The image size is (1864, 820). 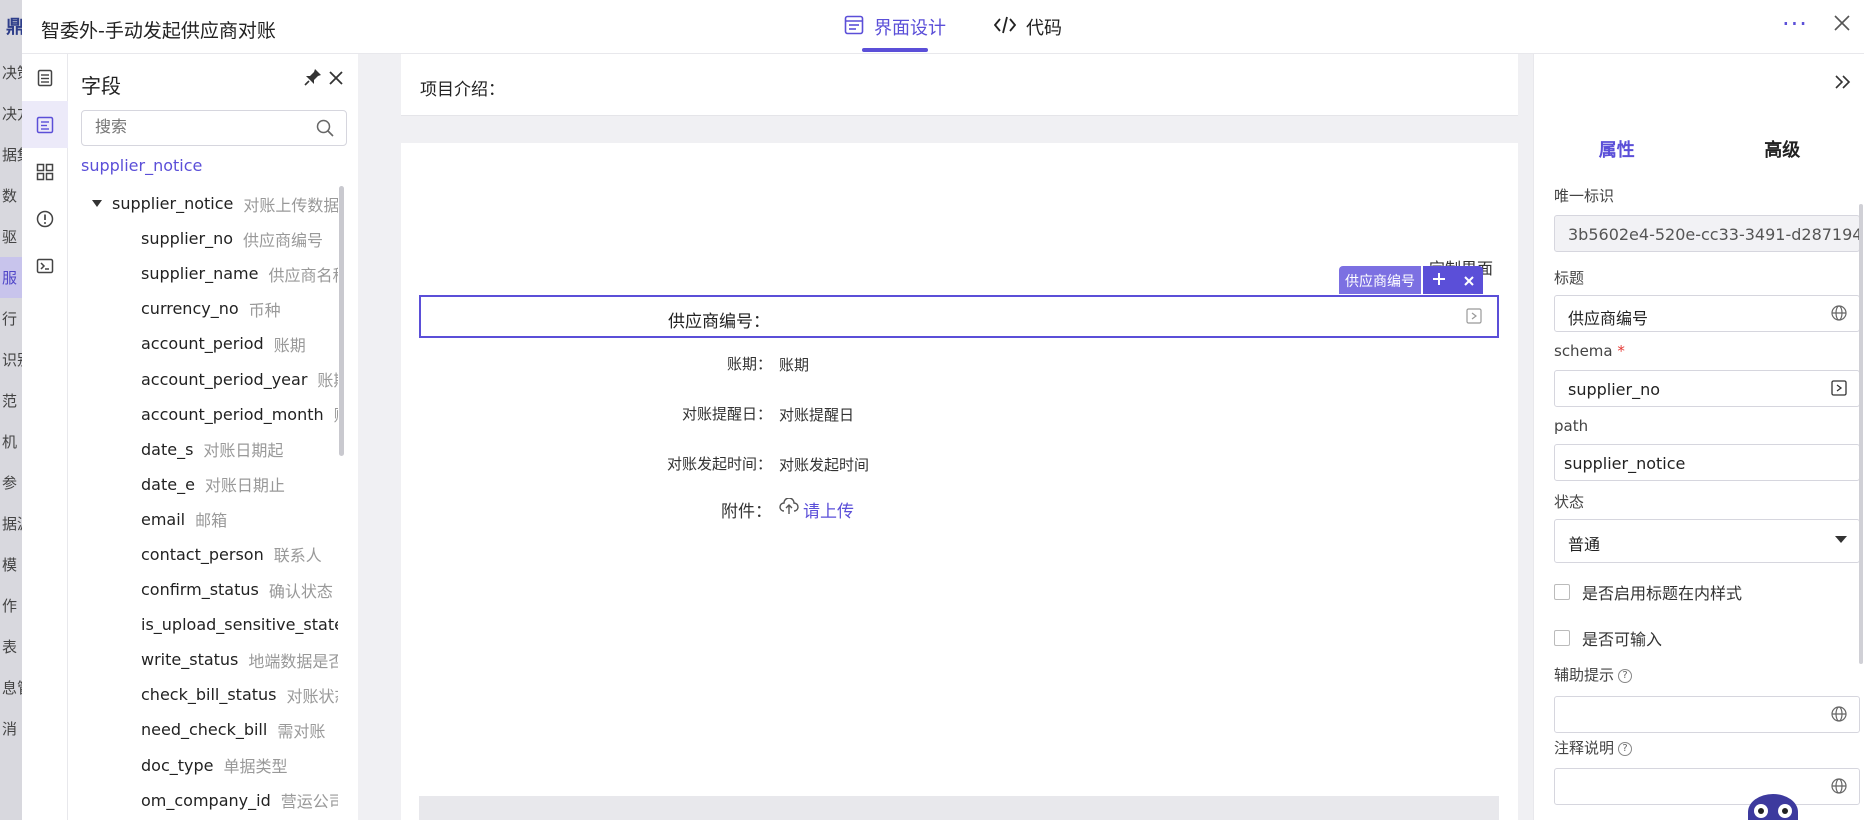 I want to click on selected-form-field: 供应商编号：, so click(x=959, y=316).